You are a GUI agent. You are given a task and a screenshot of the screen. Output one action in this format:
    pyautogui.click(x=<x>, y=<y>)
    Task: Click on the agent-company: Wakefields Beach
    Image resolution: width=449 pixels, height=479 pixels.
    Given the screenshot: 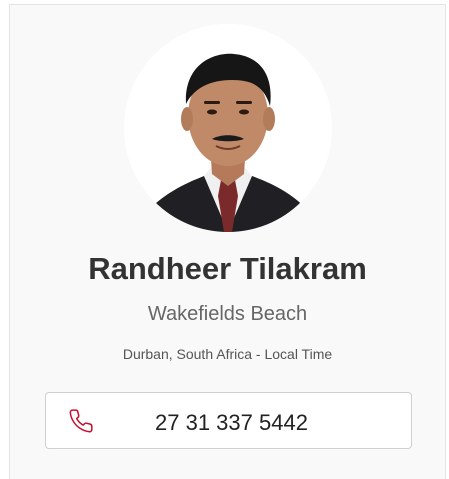 What is the action you would take?
    pyautogui.click(x=227, y=314)
    